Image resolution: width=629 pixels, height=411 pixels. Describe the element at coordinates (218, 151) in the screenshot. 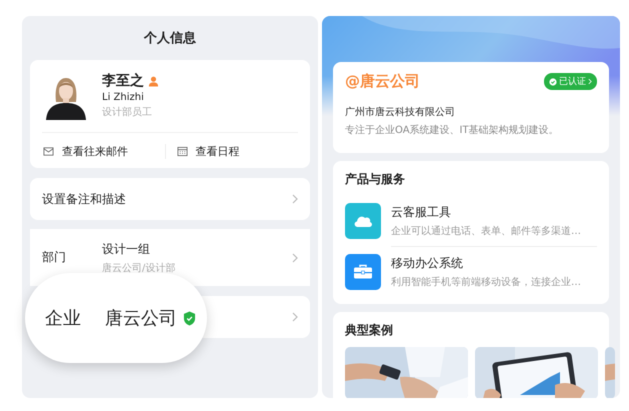

I see `action-link: 查看日程` at that location.